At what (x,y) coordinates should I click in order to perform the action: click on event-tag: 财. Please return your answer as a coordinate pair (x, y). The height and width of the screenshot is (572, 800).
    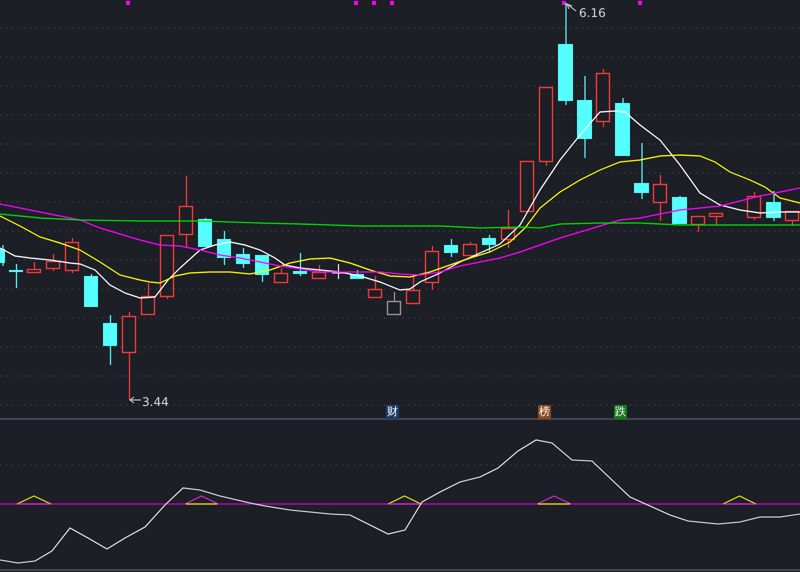
    Looking at the image, I should click on (392, 412).